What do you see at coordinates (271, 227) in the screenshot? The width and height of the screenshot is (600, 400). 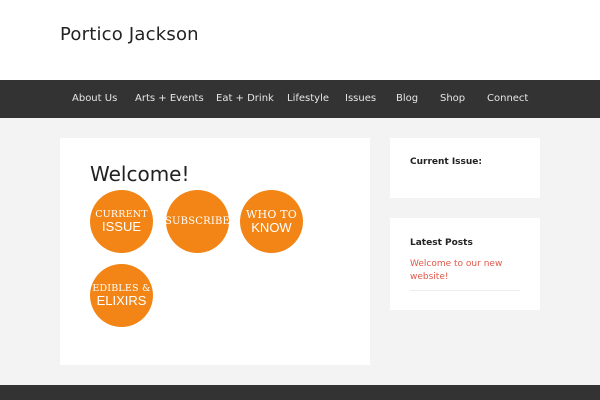 I see `who-to-know-label-line2: Know` at bounding box center [271, 227].